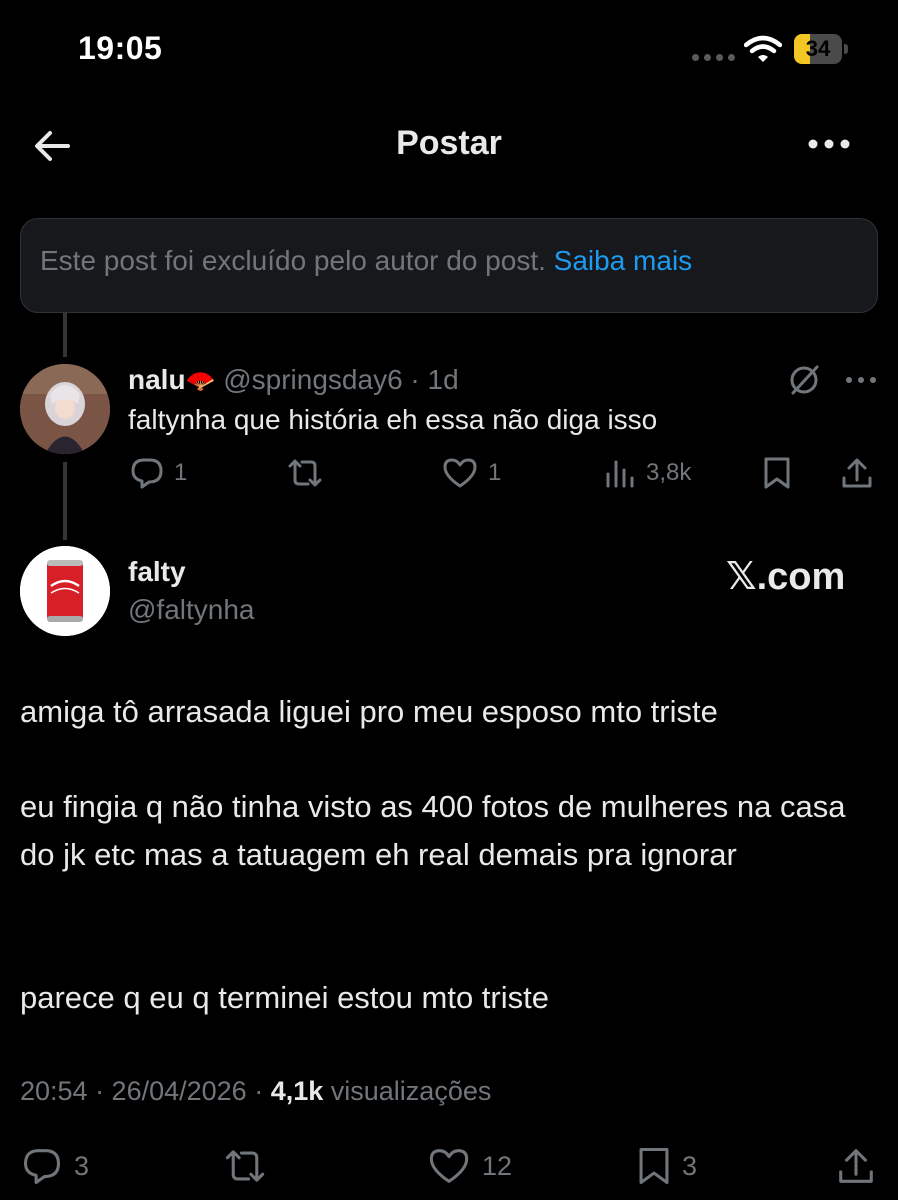 This screenshot has height=1200, width=898. I want to click on page-title: Postar, so click(449, 143).